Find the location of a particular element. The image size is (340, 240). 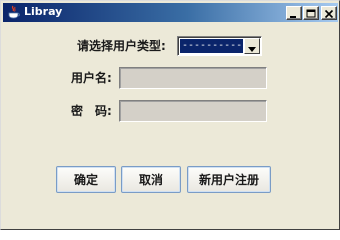

minimize-button is located at coordinates (294, 13).